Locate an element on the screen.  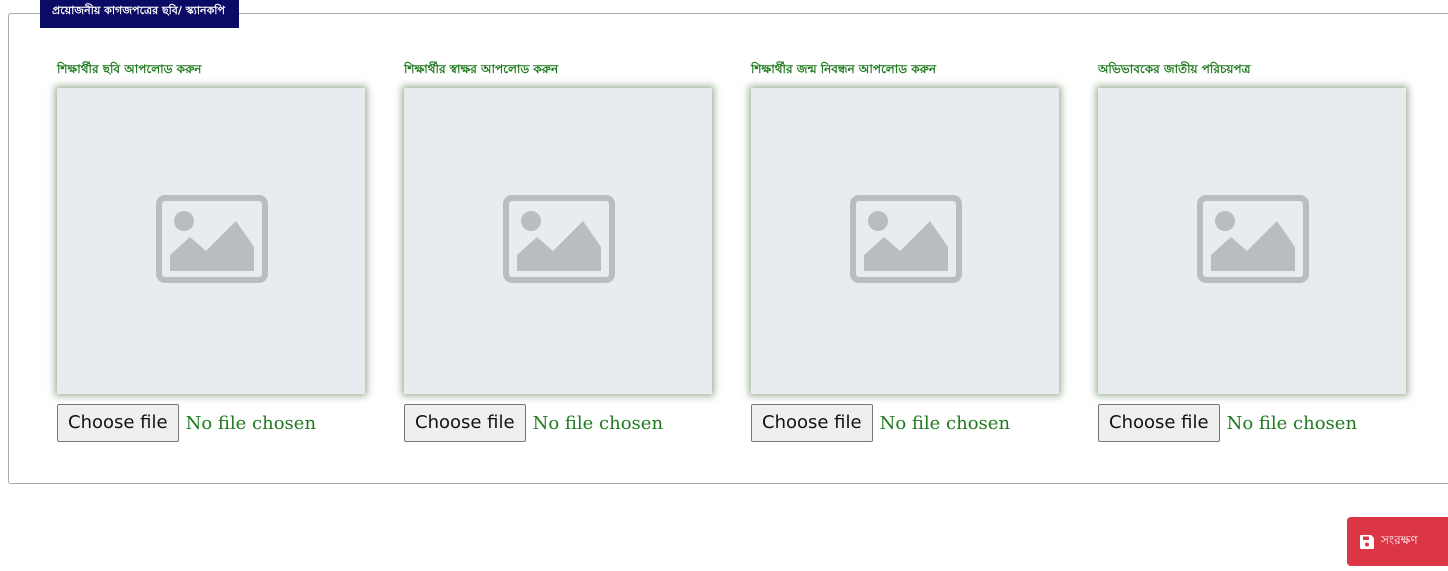
save-icon is located at coordinates (1367, 541).